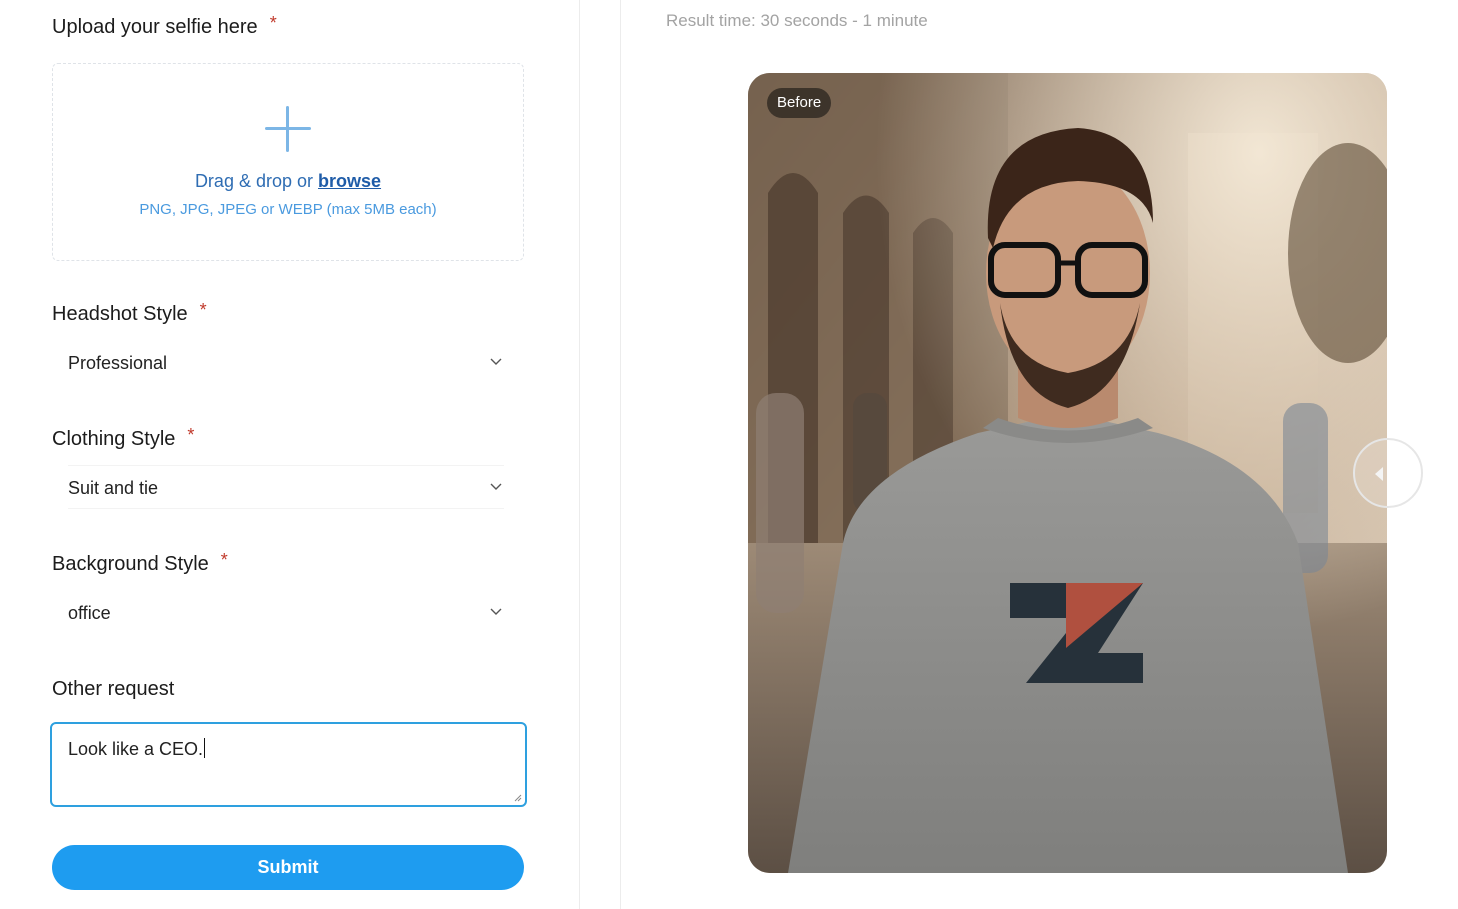 The width and height of the screenshot is (1458, 909). What do you see at coordinates (286, 612) in the screenshot?
I see `background-style-select: office` at bounding box center [286, 612].